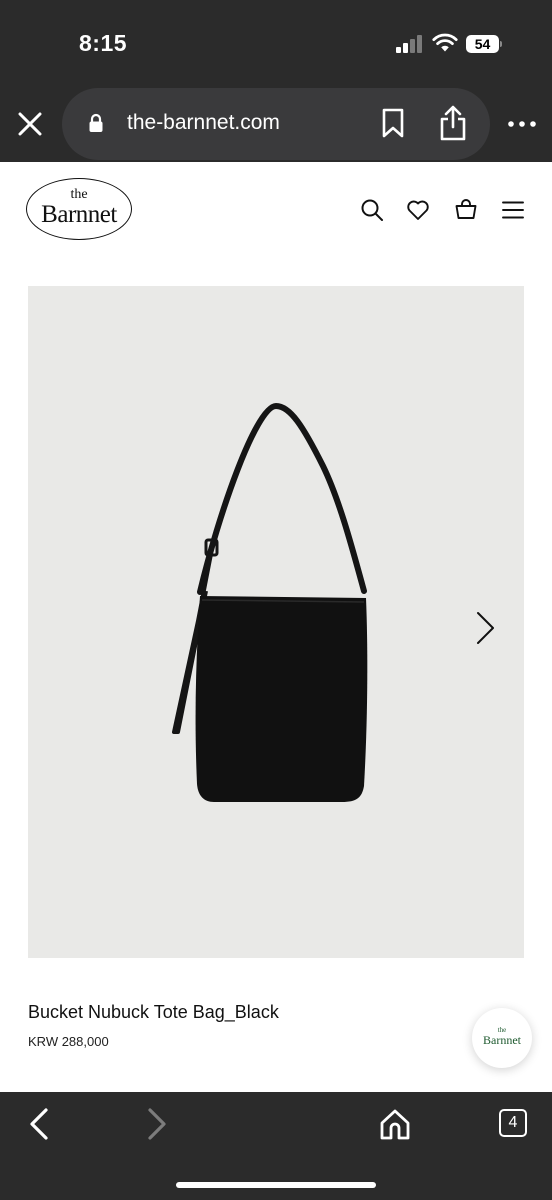 This screenshot has height=1200, width=552. I want to click on floating-chat-button: the Barnnet, so click(502, 1038).